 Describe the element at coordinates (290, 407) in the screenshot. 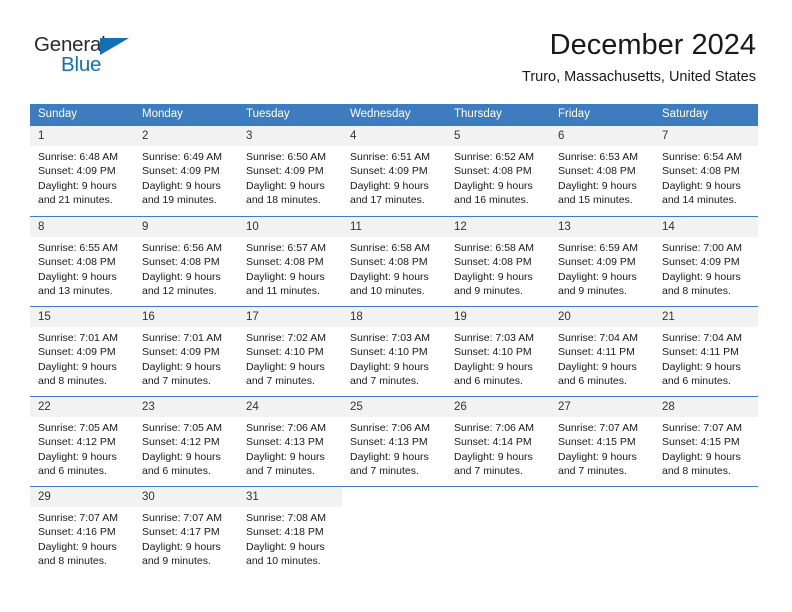

I see `day-number: 24` at that location.